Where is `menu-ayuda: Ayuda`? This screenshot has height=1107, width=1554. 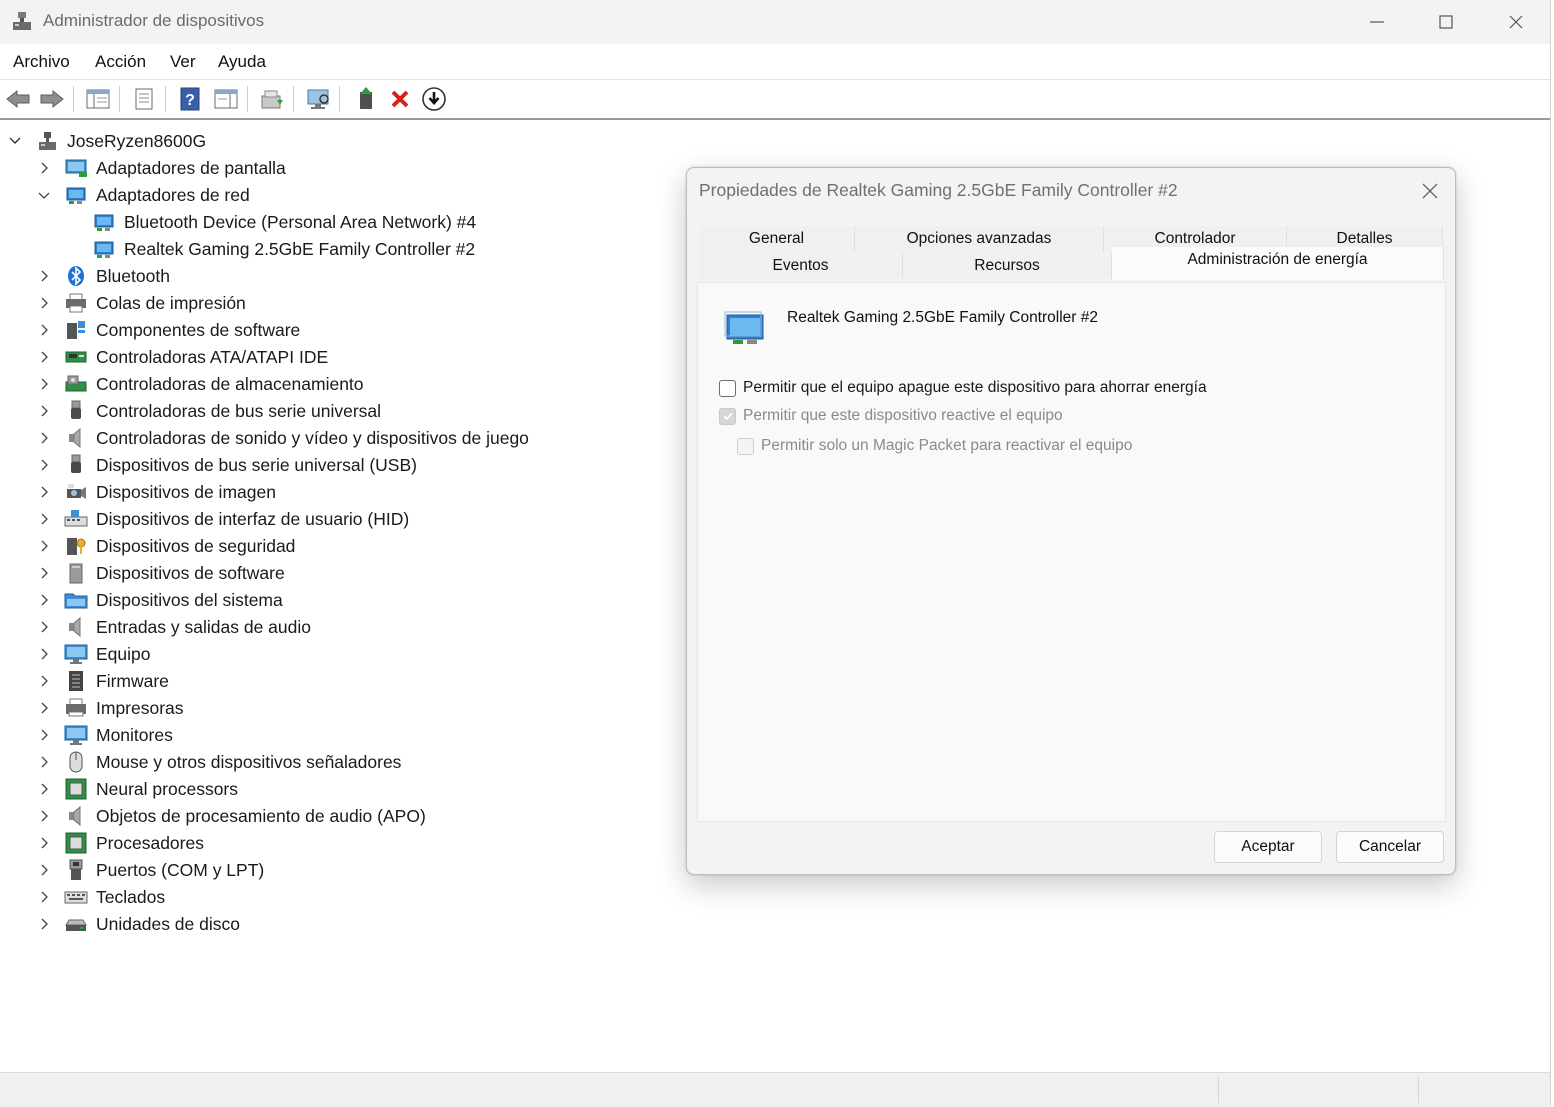 menu-ayuda: Ayuda is located at coordinates (242, 62).